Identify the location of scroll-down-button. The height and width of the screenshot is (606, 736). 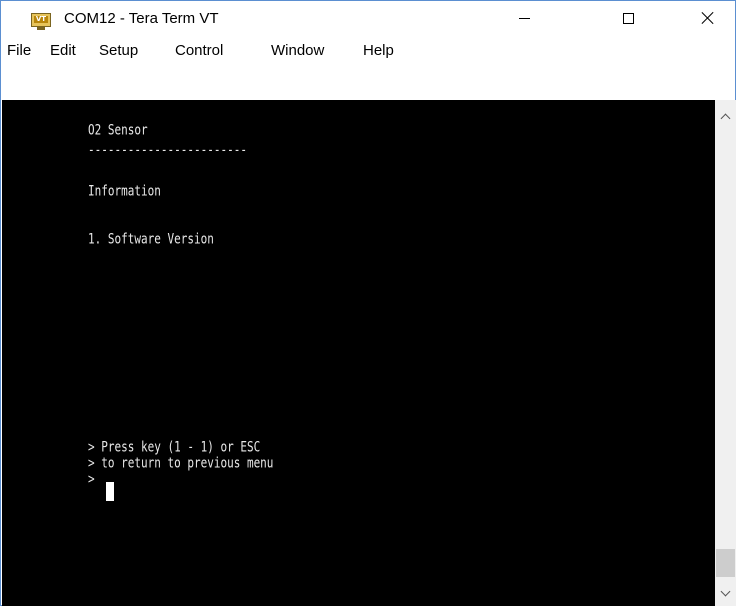
(725, 593).